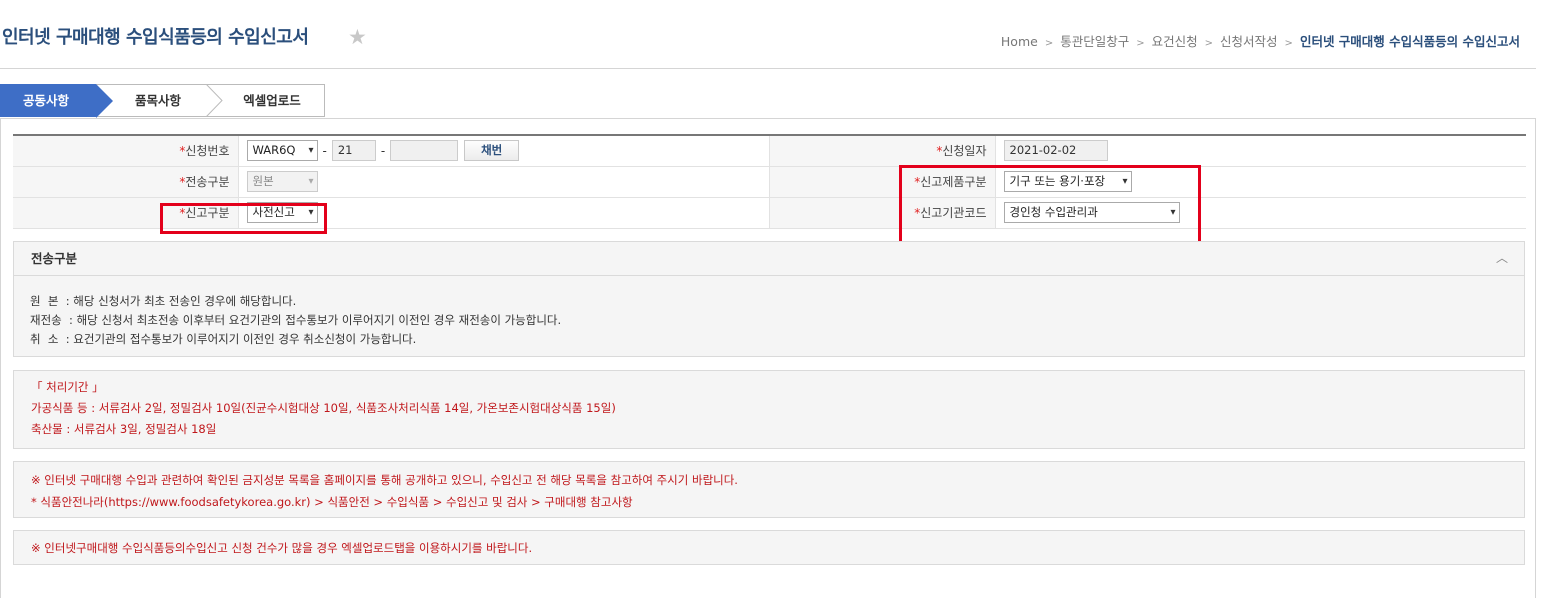 The height and width of the screenshot is (598, 1552). I want to click on agency-code-label-text: 신고기관코드, so click(953, 213).